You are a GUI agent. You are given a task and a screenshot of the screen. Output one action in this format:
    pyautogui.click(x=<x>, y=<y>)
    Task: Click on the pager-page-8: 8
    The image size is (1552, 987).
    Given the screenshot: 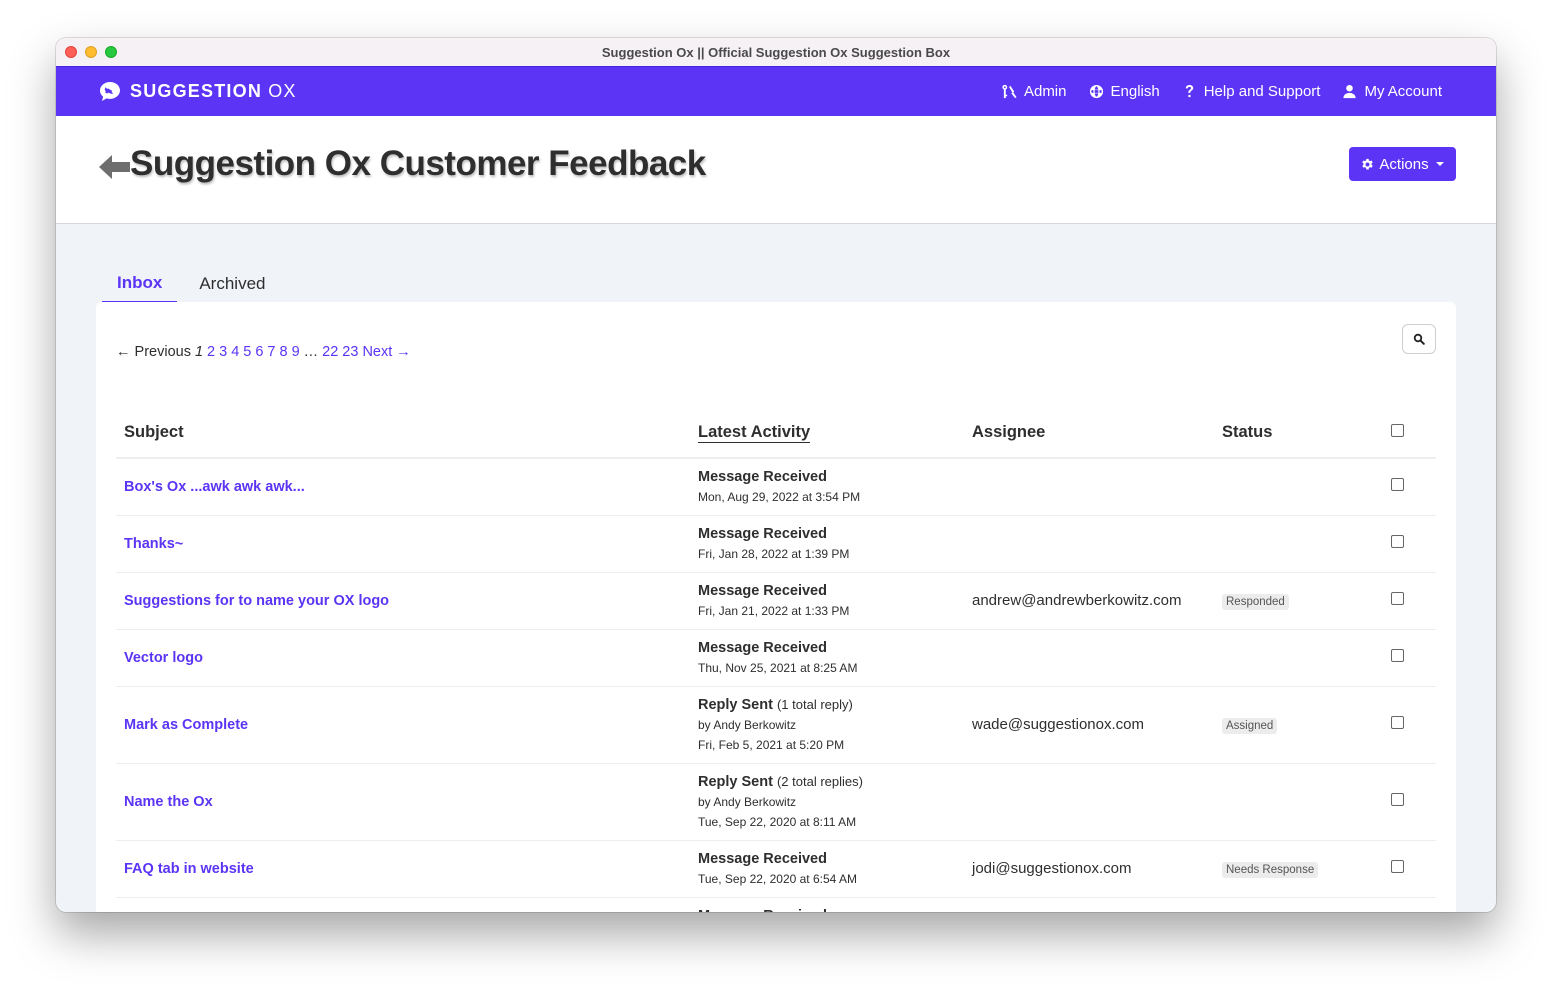 What is the action you would take?
    pyautogui.click(x=284, y=352)
    